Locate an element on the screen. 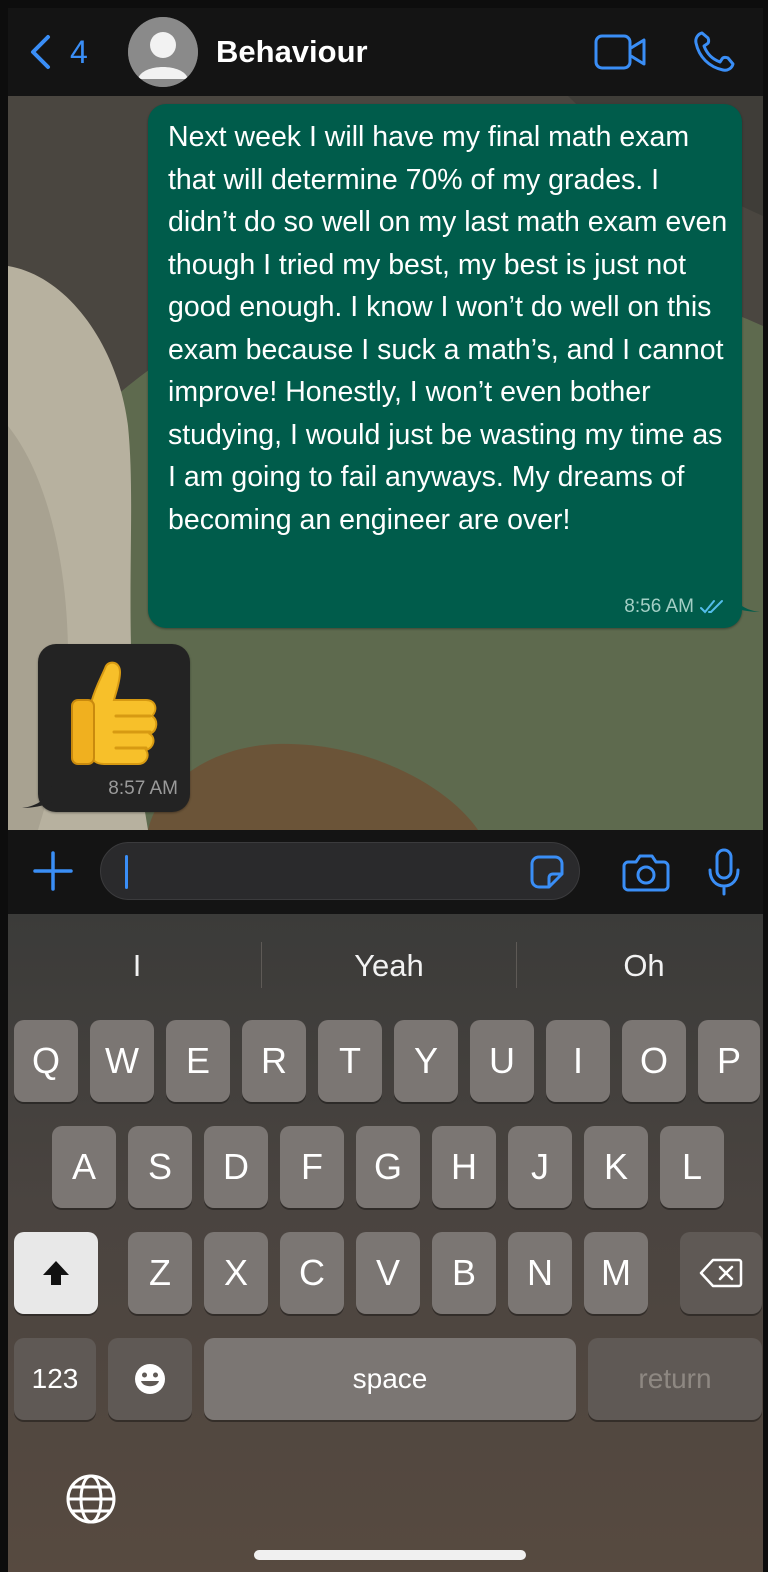  key-z: Z is located at coordinates (160, 1273).